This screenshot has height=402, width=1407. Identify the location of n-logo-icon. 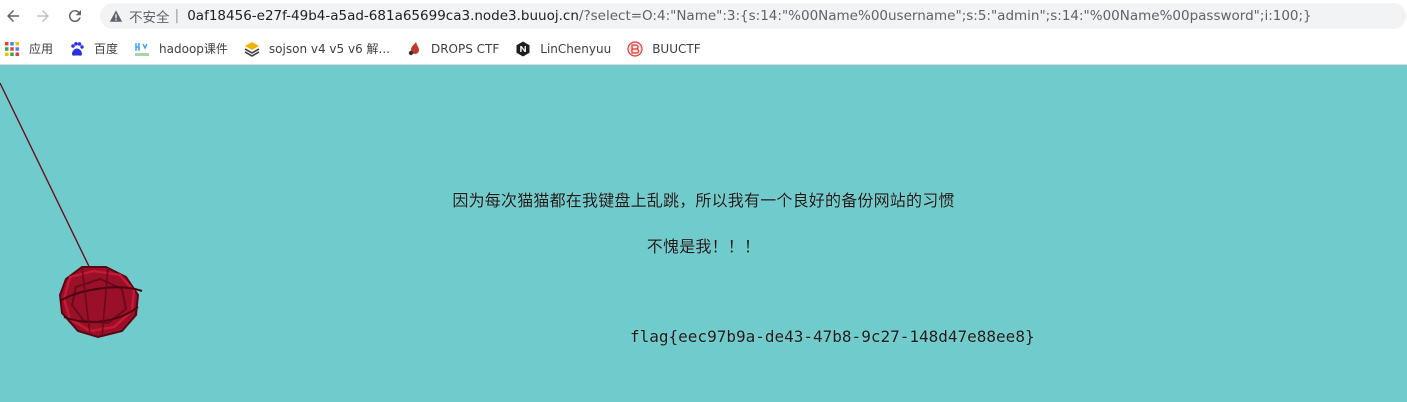
(523, 48).